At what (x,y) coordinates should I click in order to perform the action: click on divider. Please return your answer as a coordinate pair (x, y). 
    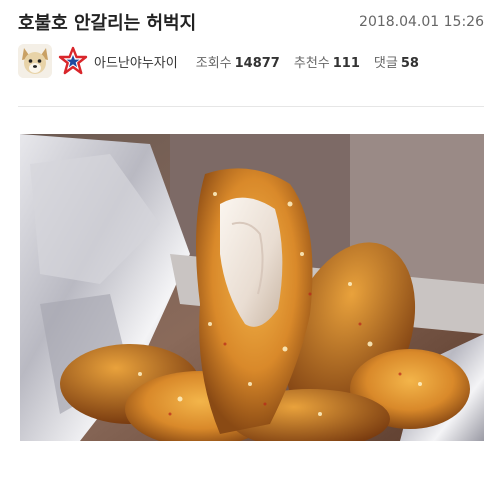
    Looking at the image, I should click on (251, 106).